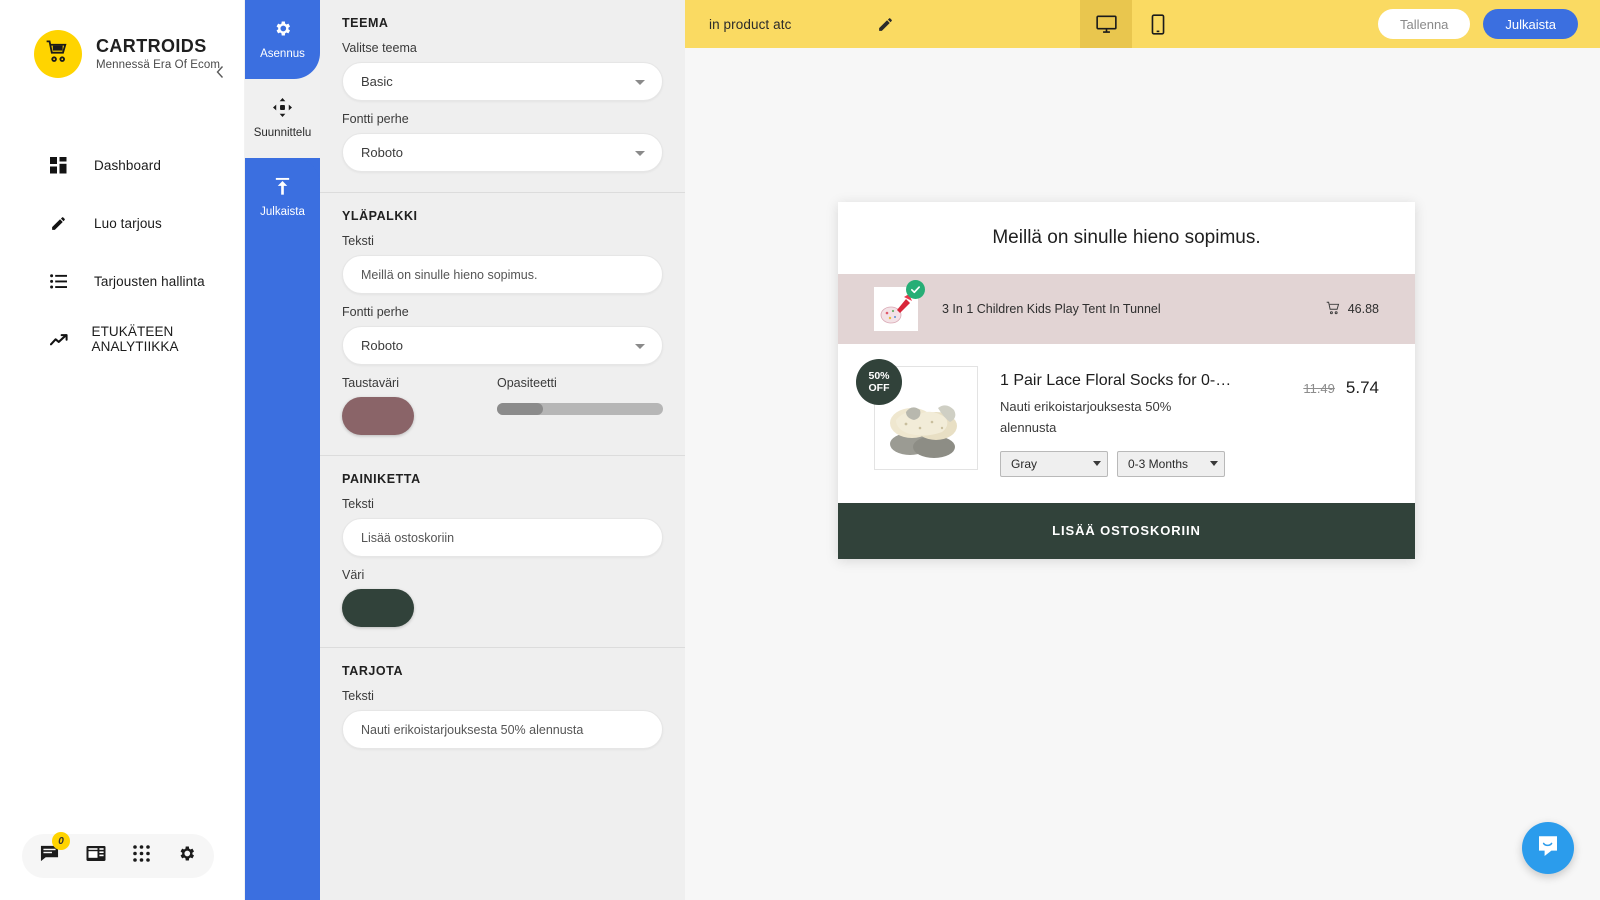  What do you see at coordinates (1158, 24) in the screenshot?
I see `mobile-icon` at bounding box center [1158, 24].